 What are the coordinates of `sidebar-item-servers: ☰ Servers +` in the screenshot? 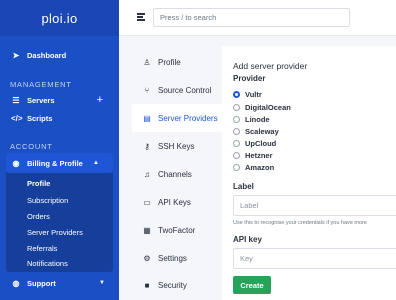 It's located at (59, 100).